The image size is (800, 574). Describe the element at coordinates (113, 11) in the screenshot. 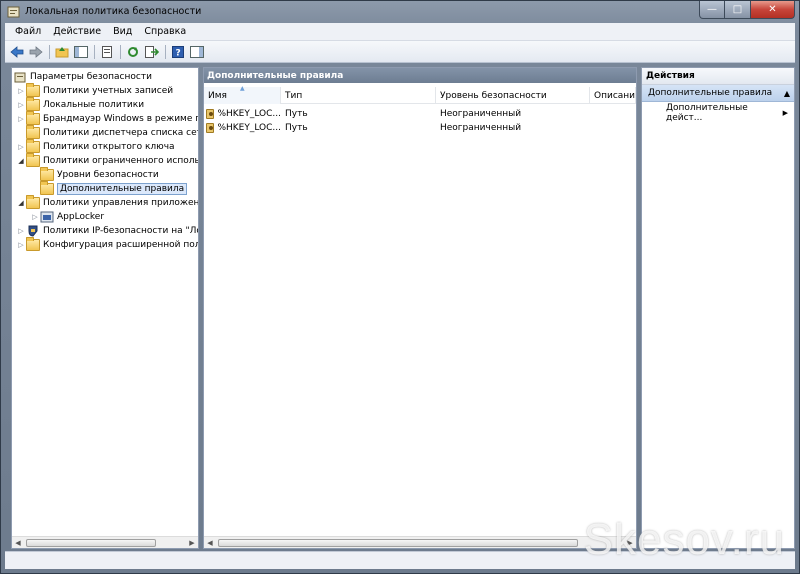

I see `window-title: Локальная политика безопасности` at that location.